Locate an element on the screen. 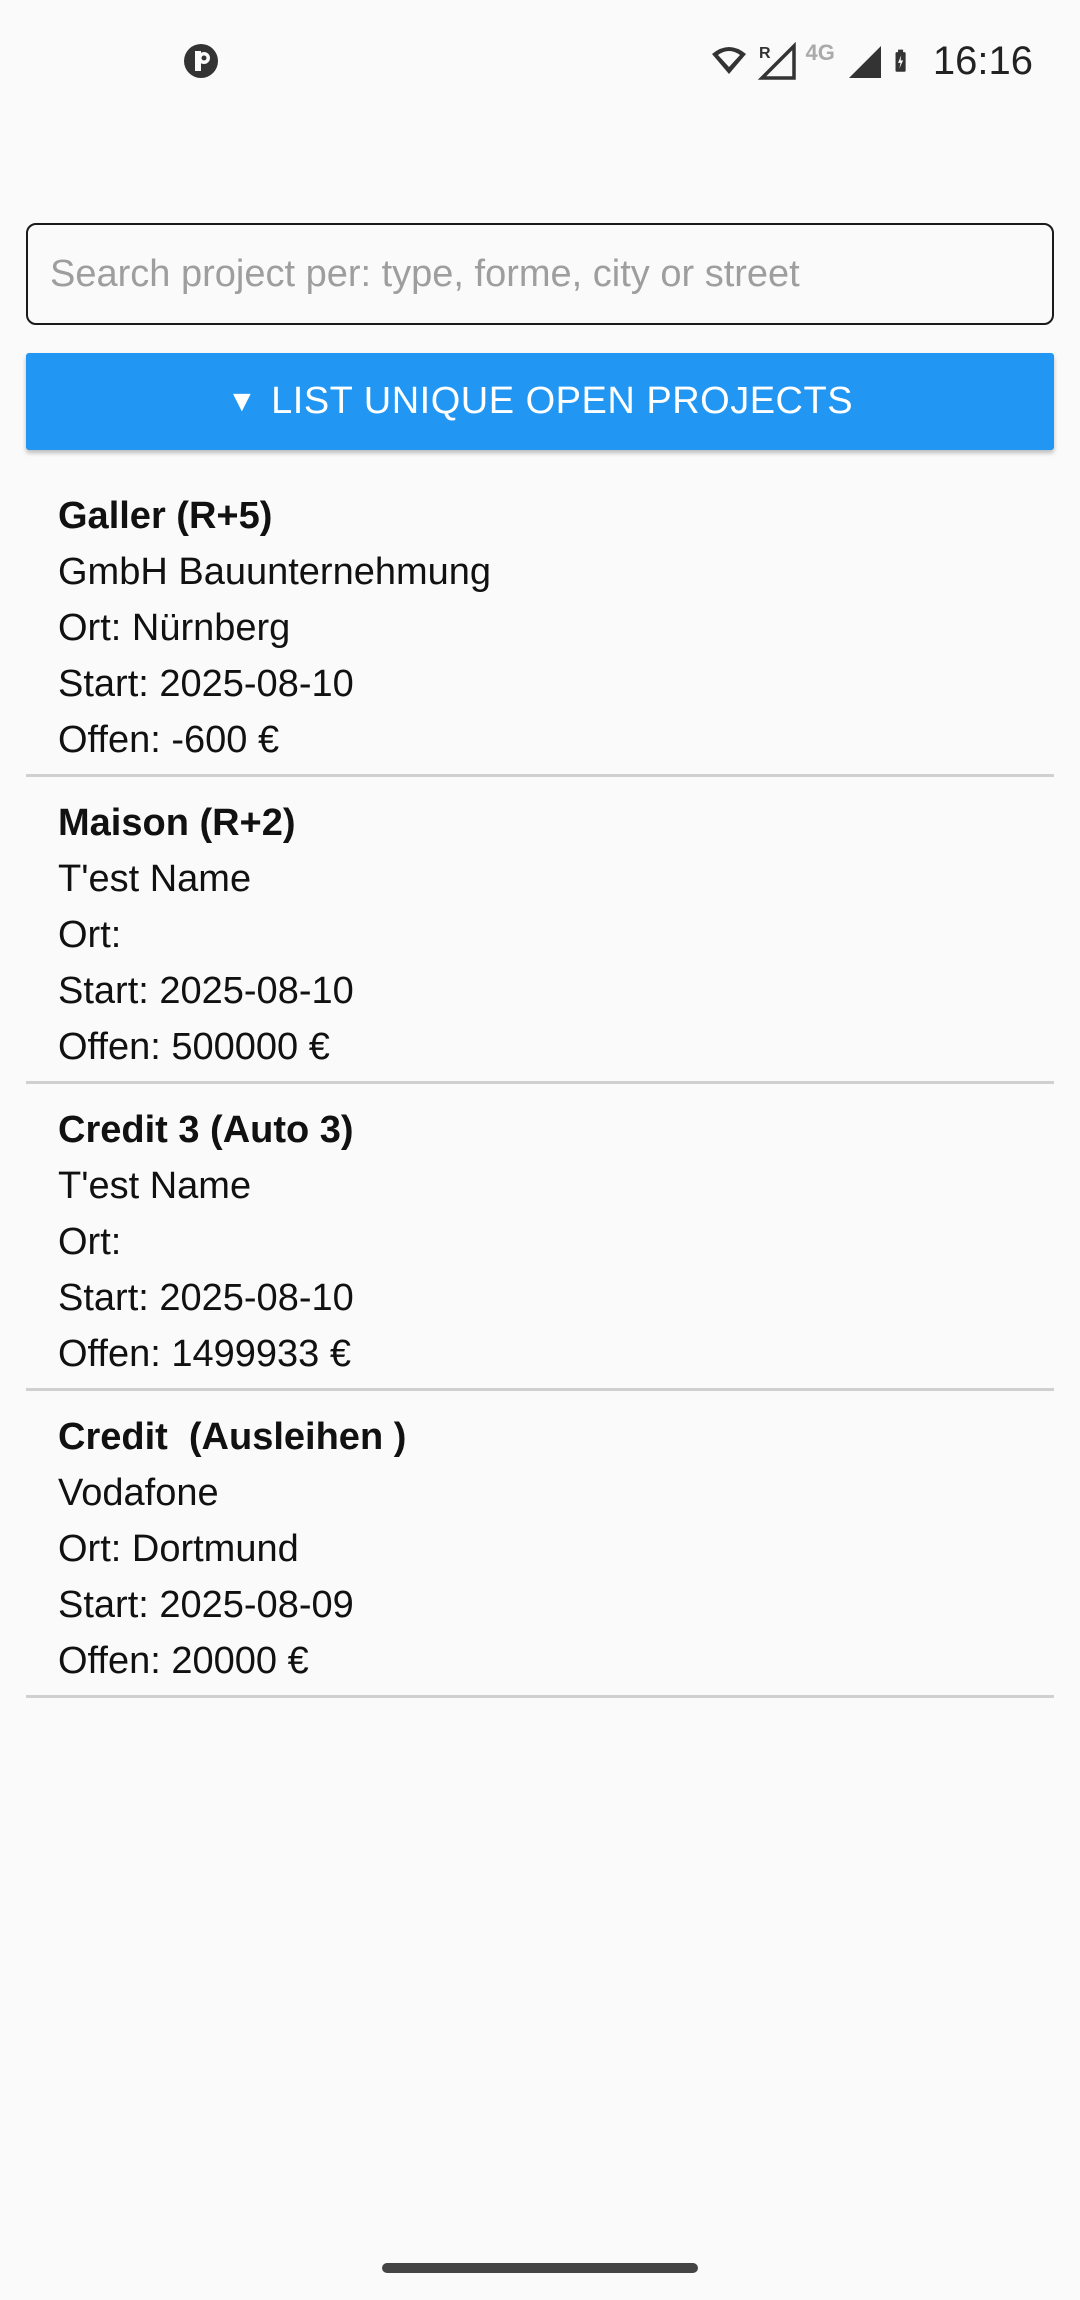 The height and width of the screenshot is (2300, 1080). gesture-navigation-handle is located at coordinates (540, 2268).